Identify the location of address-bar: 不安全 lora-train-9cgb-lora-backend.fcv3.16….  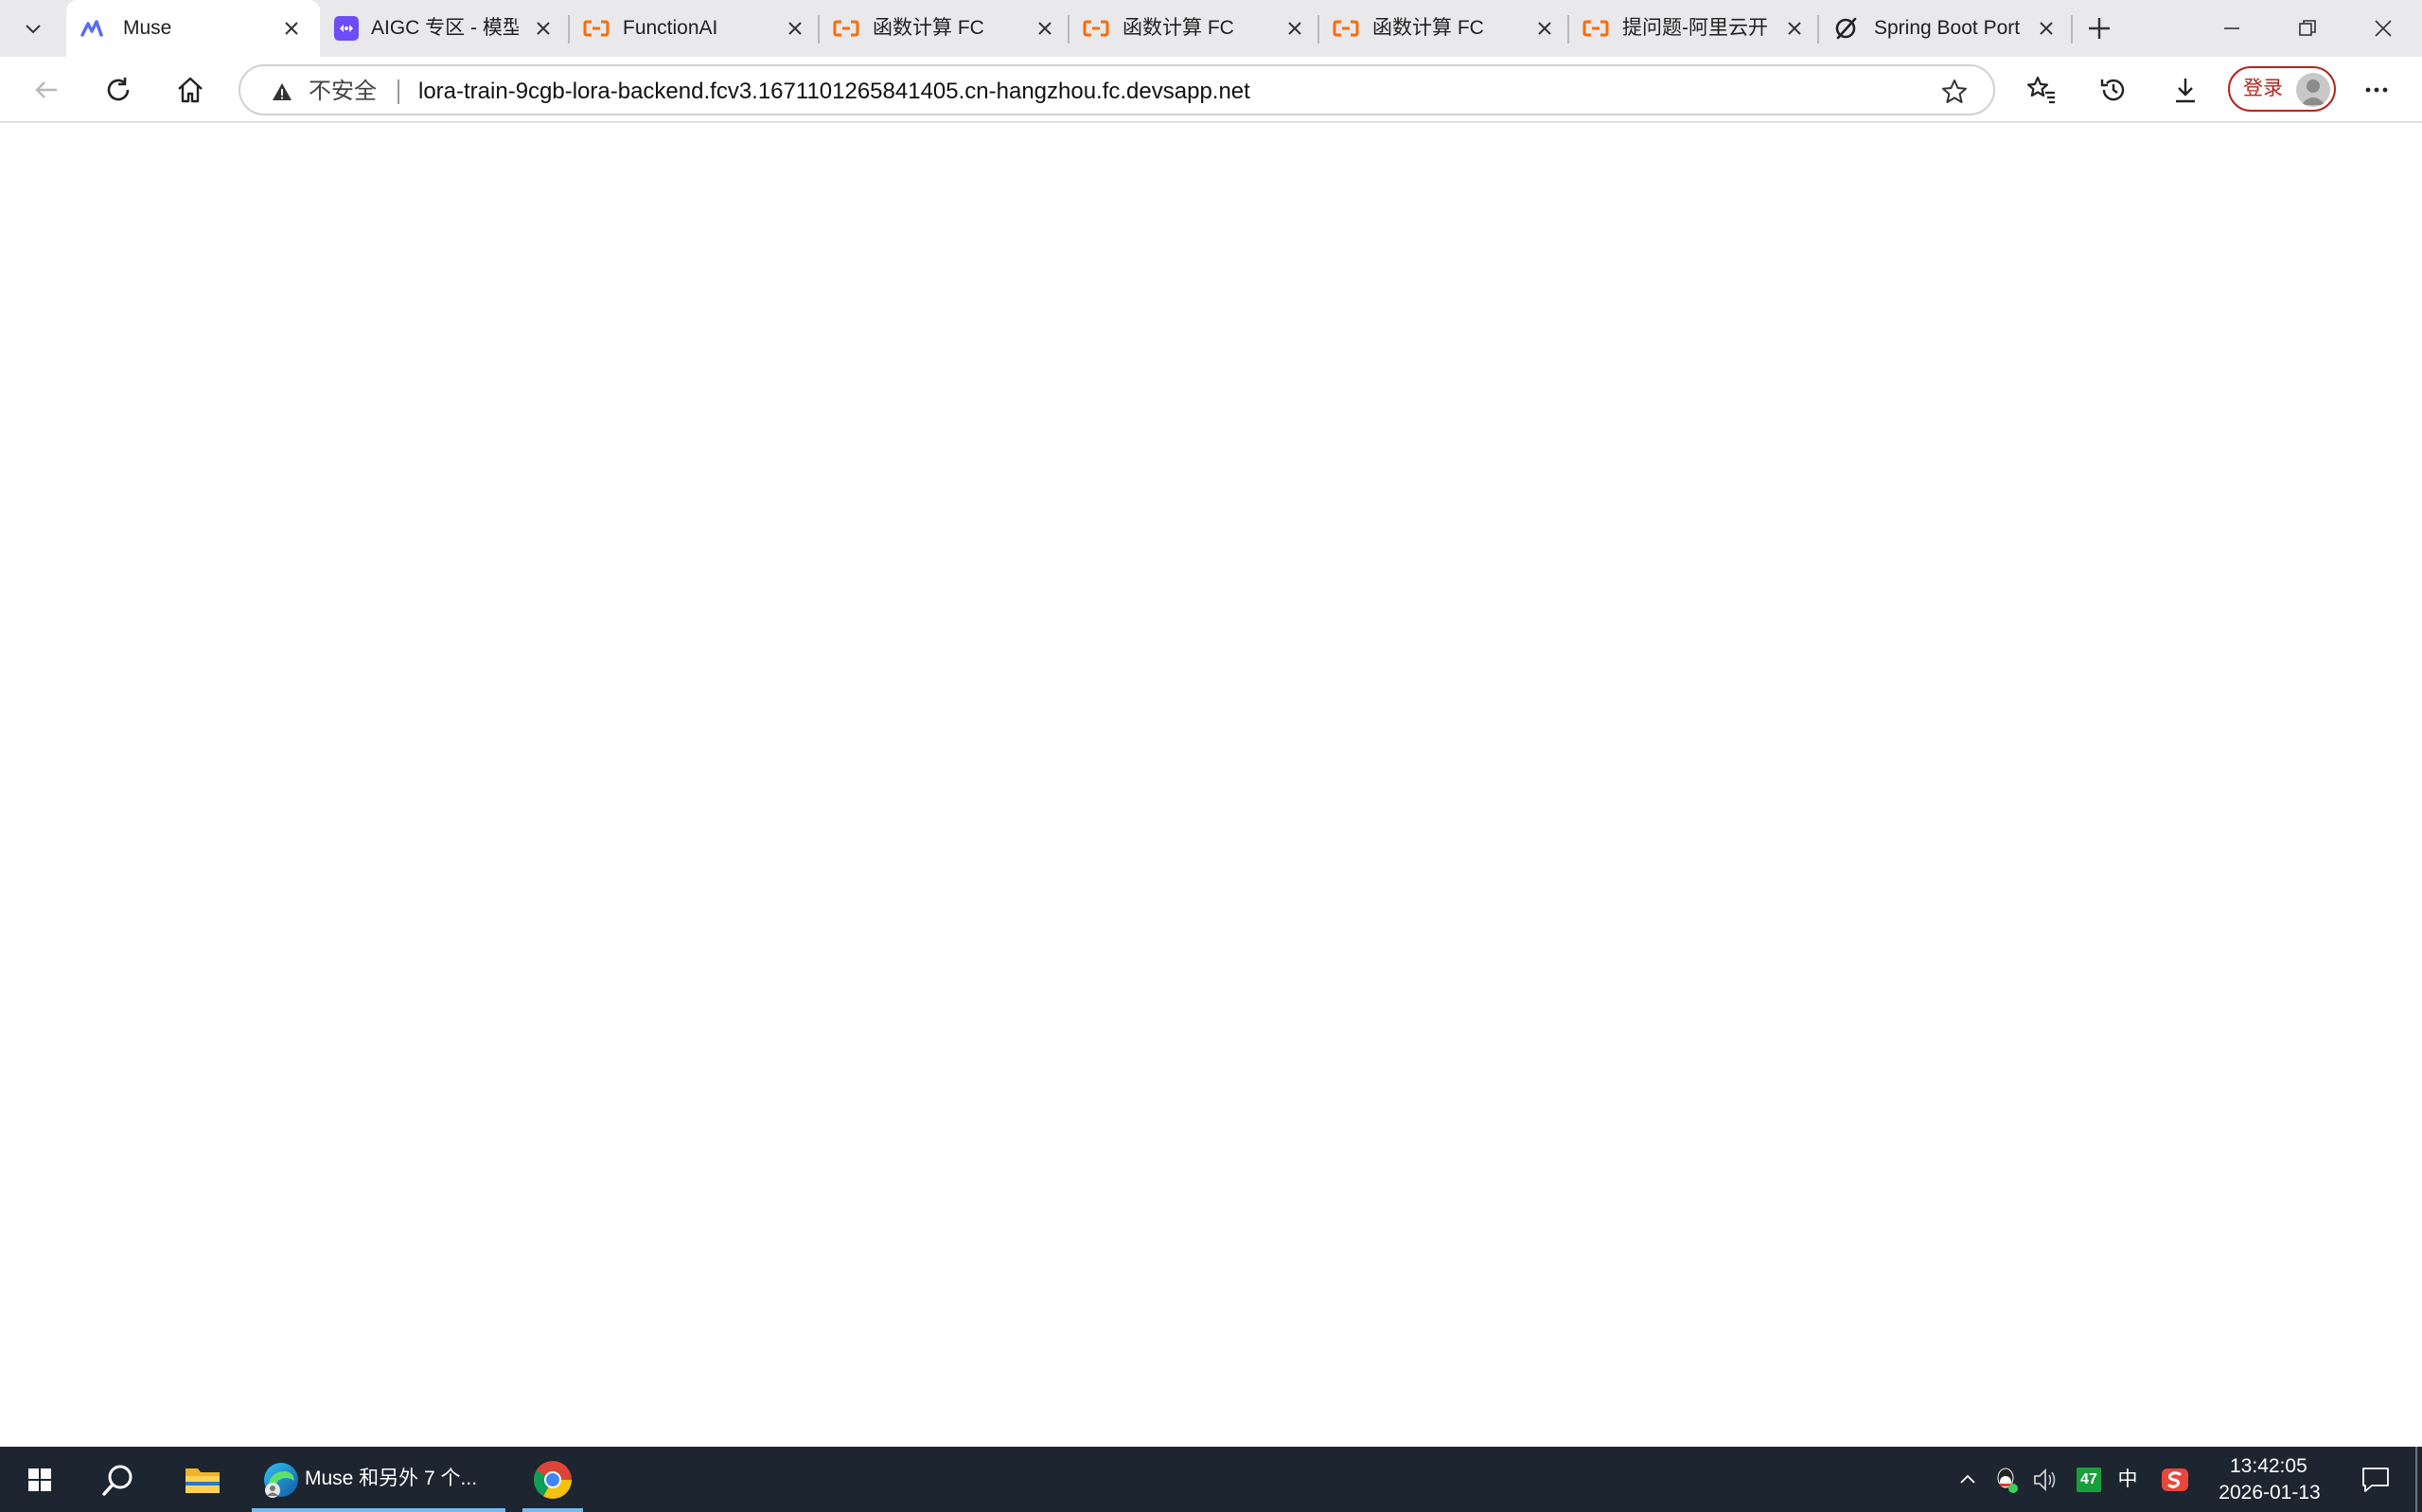
(1117, 89).